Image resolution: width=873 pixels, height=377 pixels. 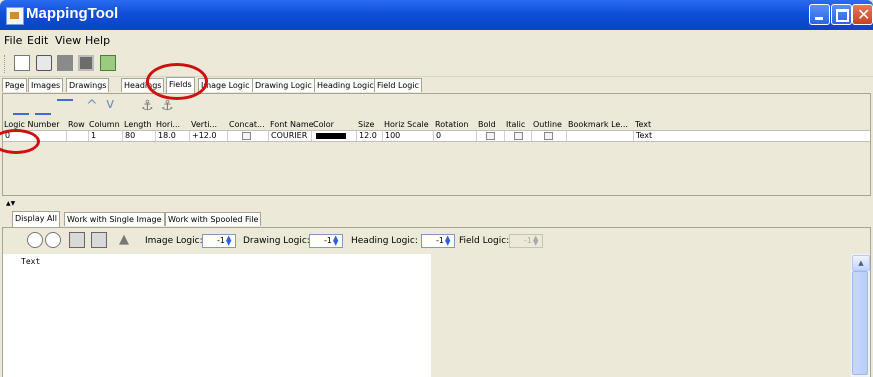 What do you see at coordinates (331, 136) in the screenshot?
I see `color-swatch` at bounding box center [331, 136].